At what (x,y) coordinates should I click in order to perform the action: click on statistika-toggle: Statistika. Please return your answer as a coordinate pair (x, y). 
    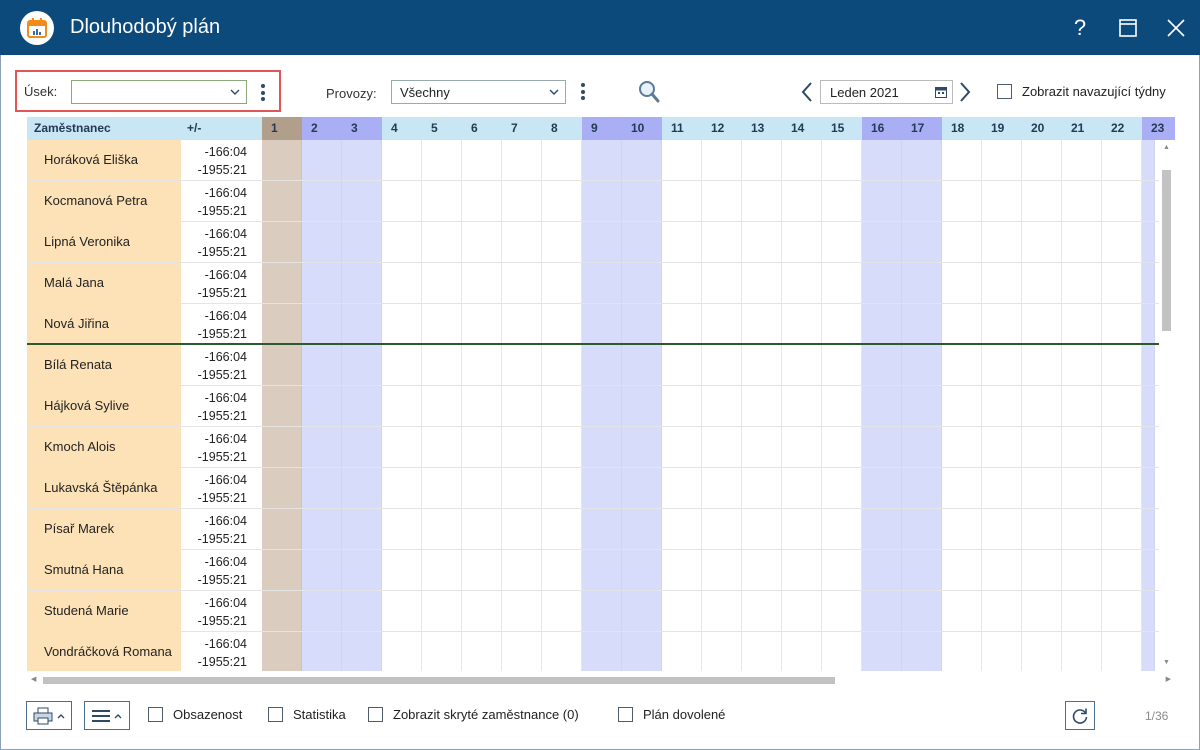
    Looking at the image, I should click on (307, 714).